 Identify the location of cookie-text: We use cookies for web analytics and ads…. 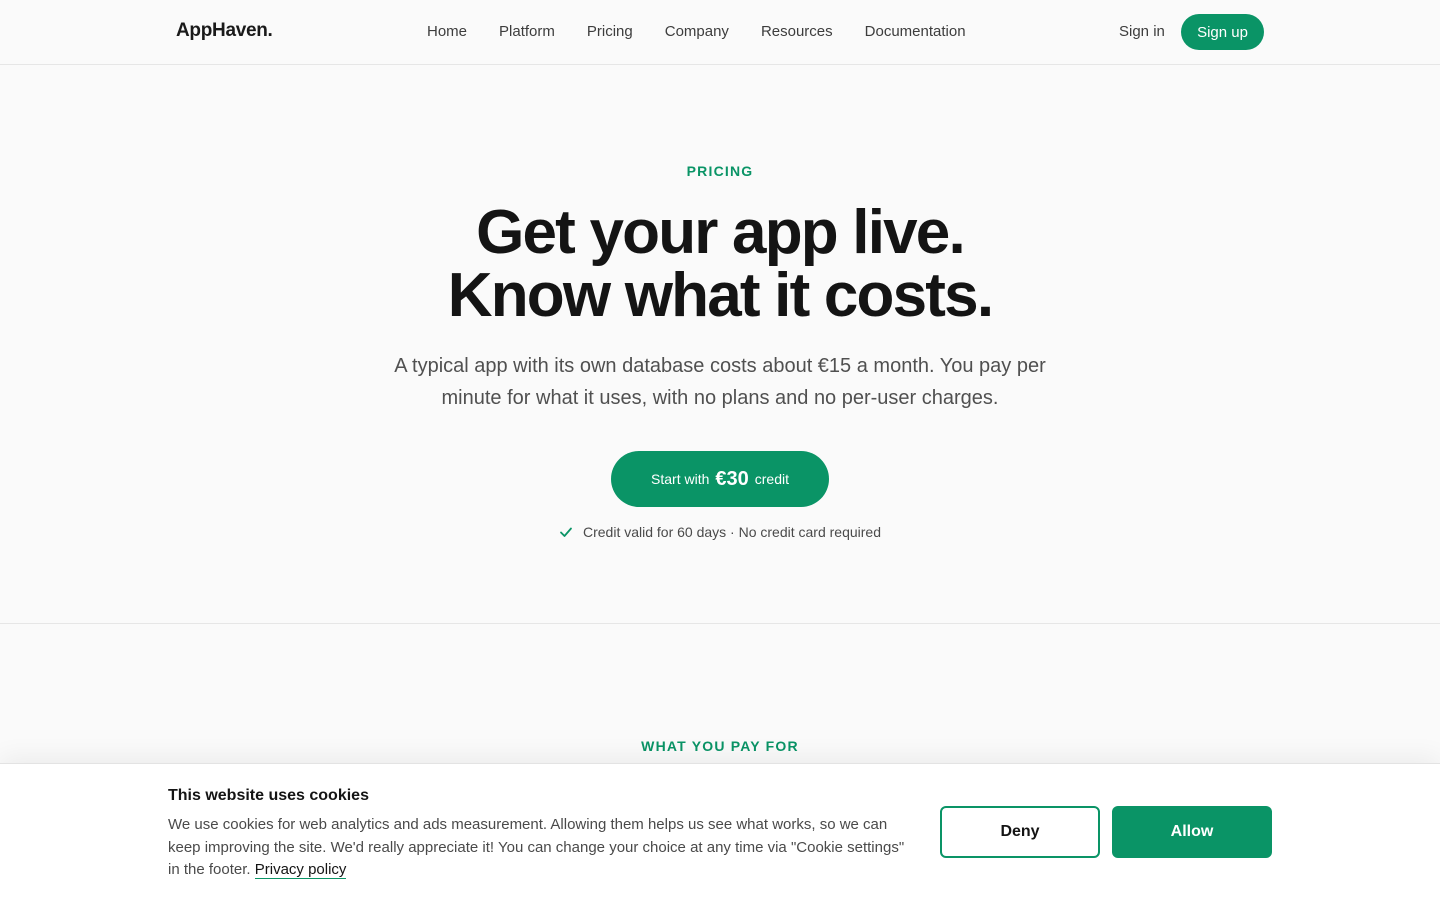
(543, 848).